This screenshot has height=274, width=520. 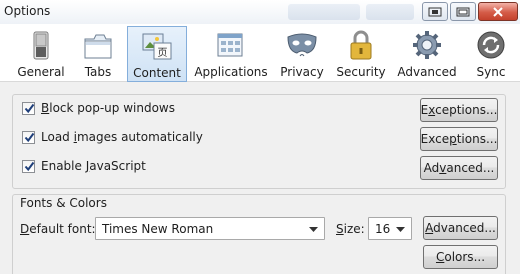 I want to click on tab-label: Content, so click(x=157, y=73).